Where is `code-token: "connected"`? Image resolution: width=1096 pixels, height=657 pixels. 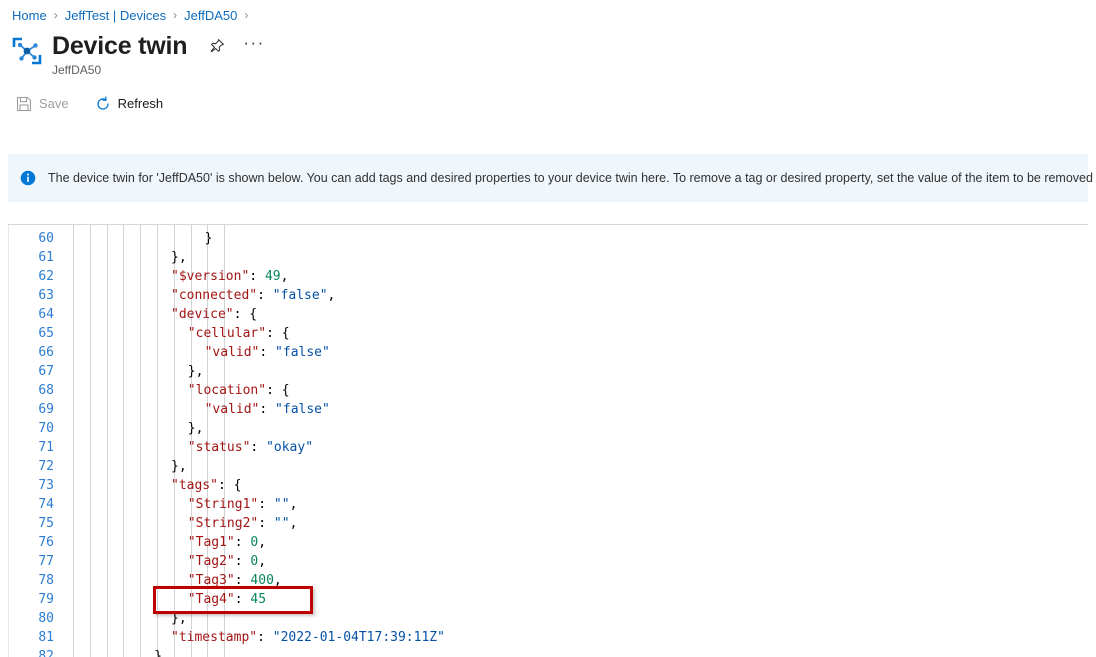
code-token: "connected" is located at coordinates (214, 295).